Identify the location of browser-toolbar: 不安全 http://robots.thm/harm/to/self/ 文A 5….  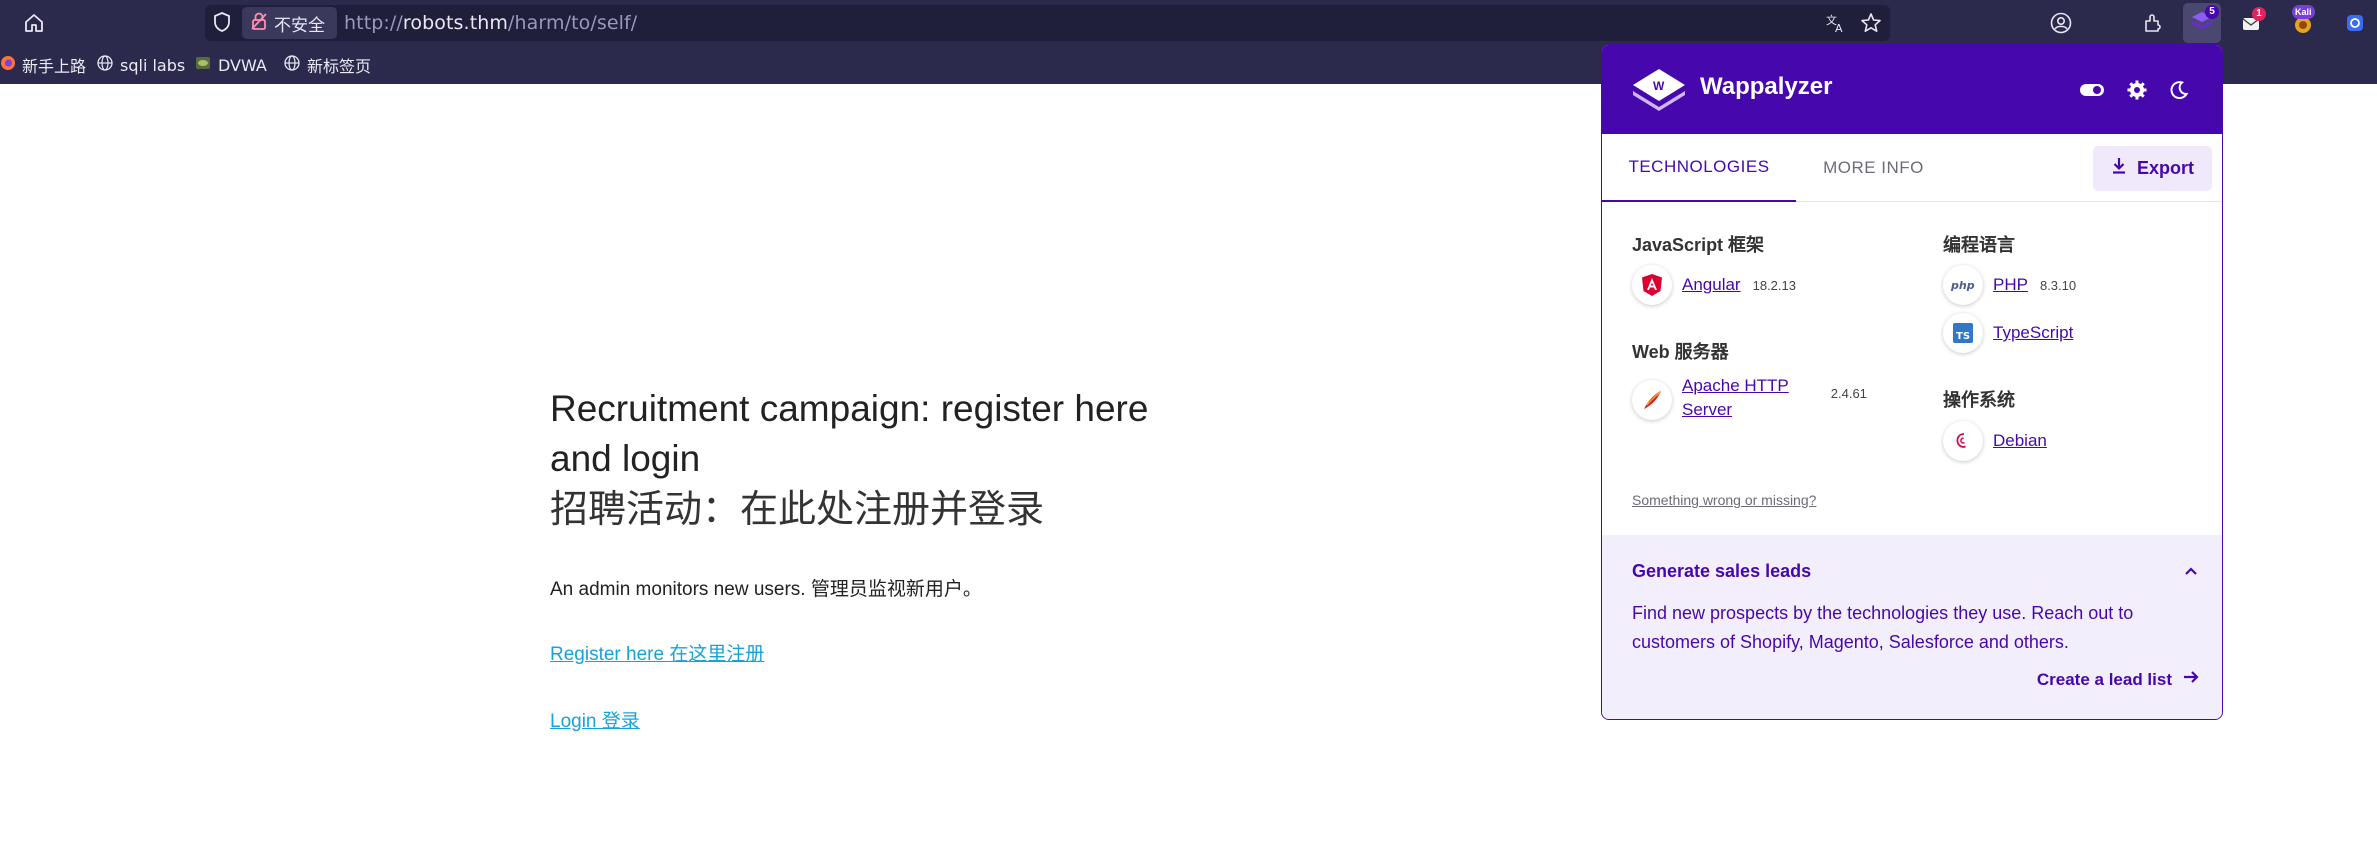
(1188, 23).